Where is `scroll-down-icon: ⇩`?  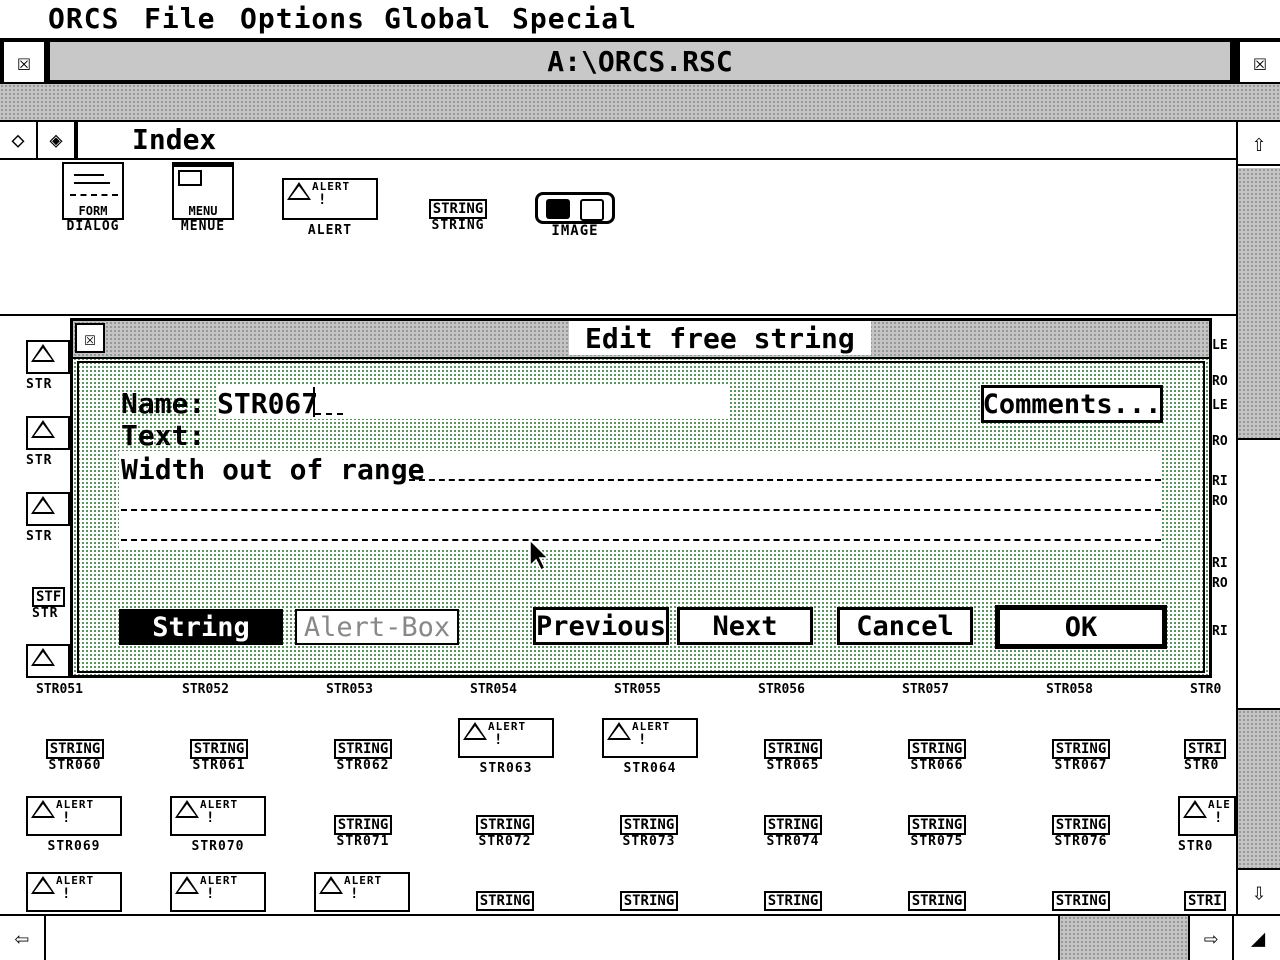
scroll-down-icon: ⇩ is located at coordinates (1259, 891).